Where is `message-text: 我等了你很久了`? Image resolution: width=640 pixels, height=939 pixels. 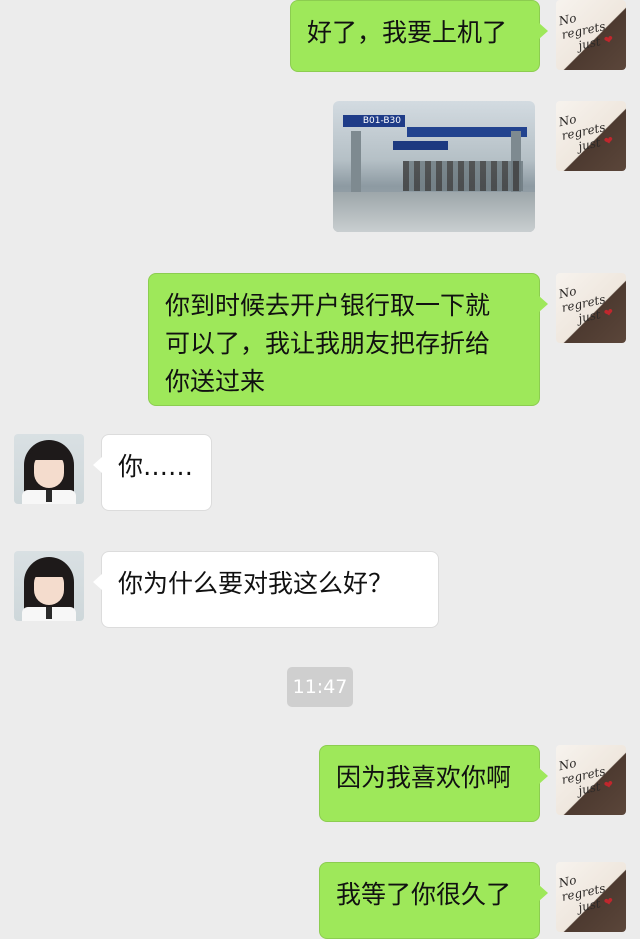 message-text: 我等了你很久了 is located at coordinates (424, 894).